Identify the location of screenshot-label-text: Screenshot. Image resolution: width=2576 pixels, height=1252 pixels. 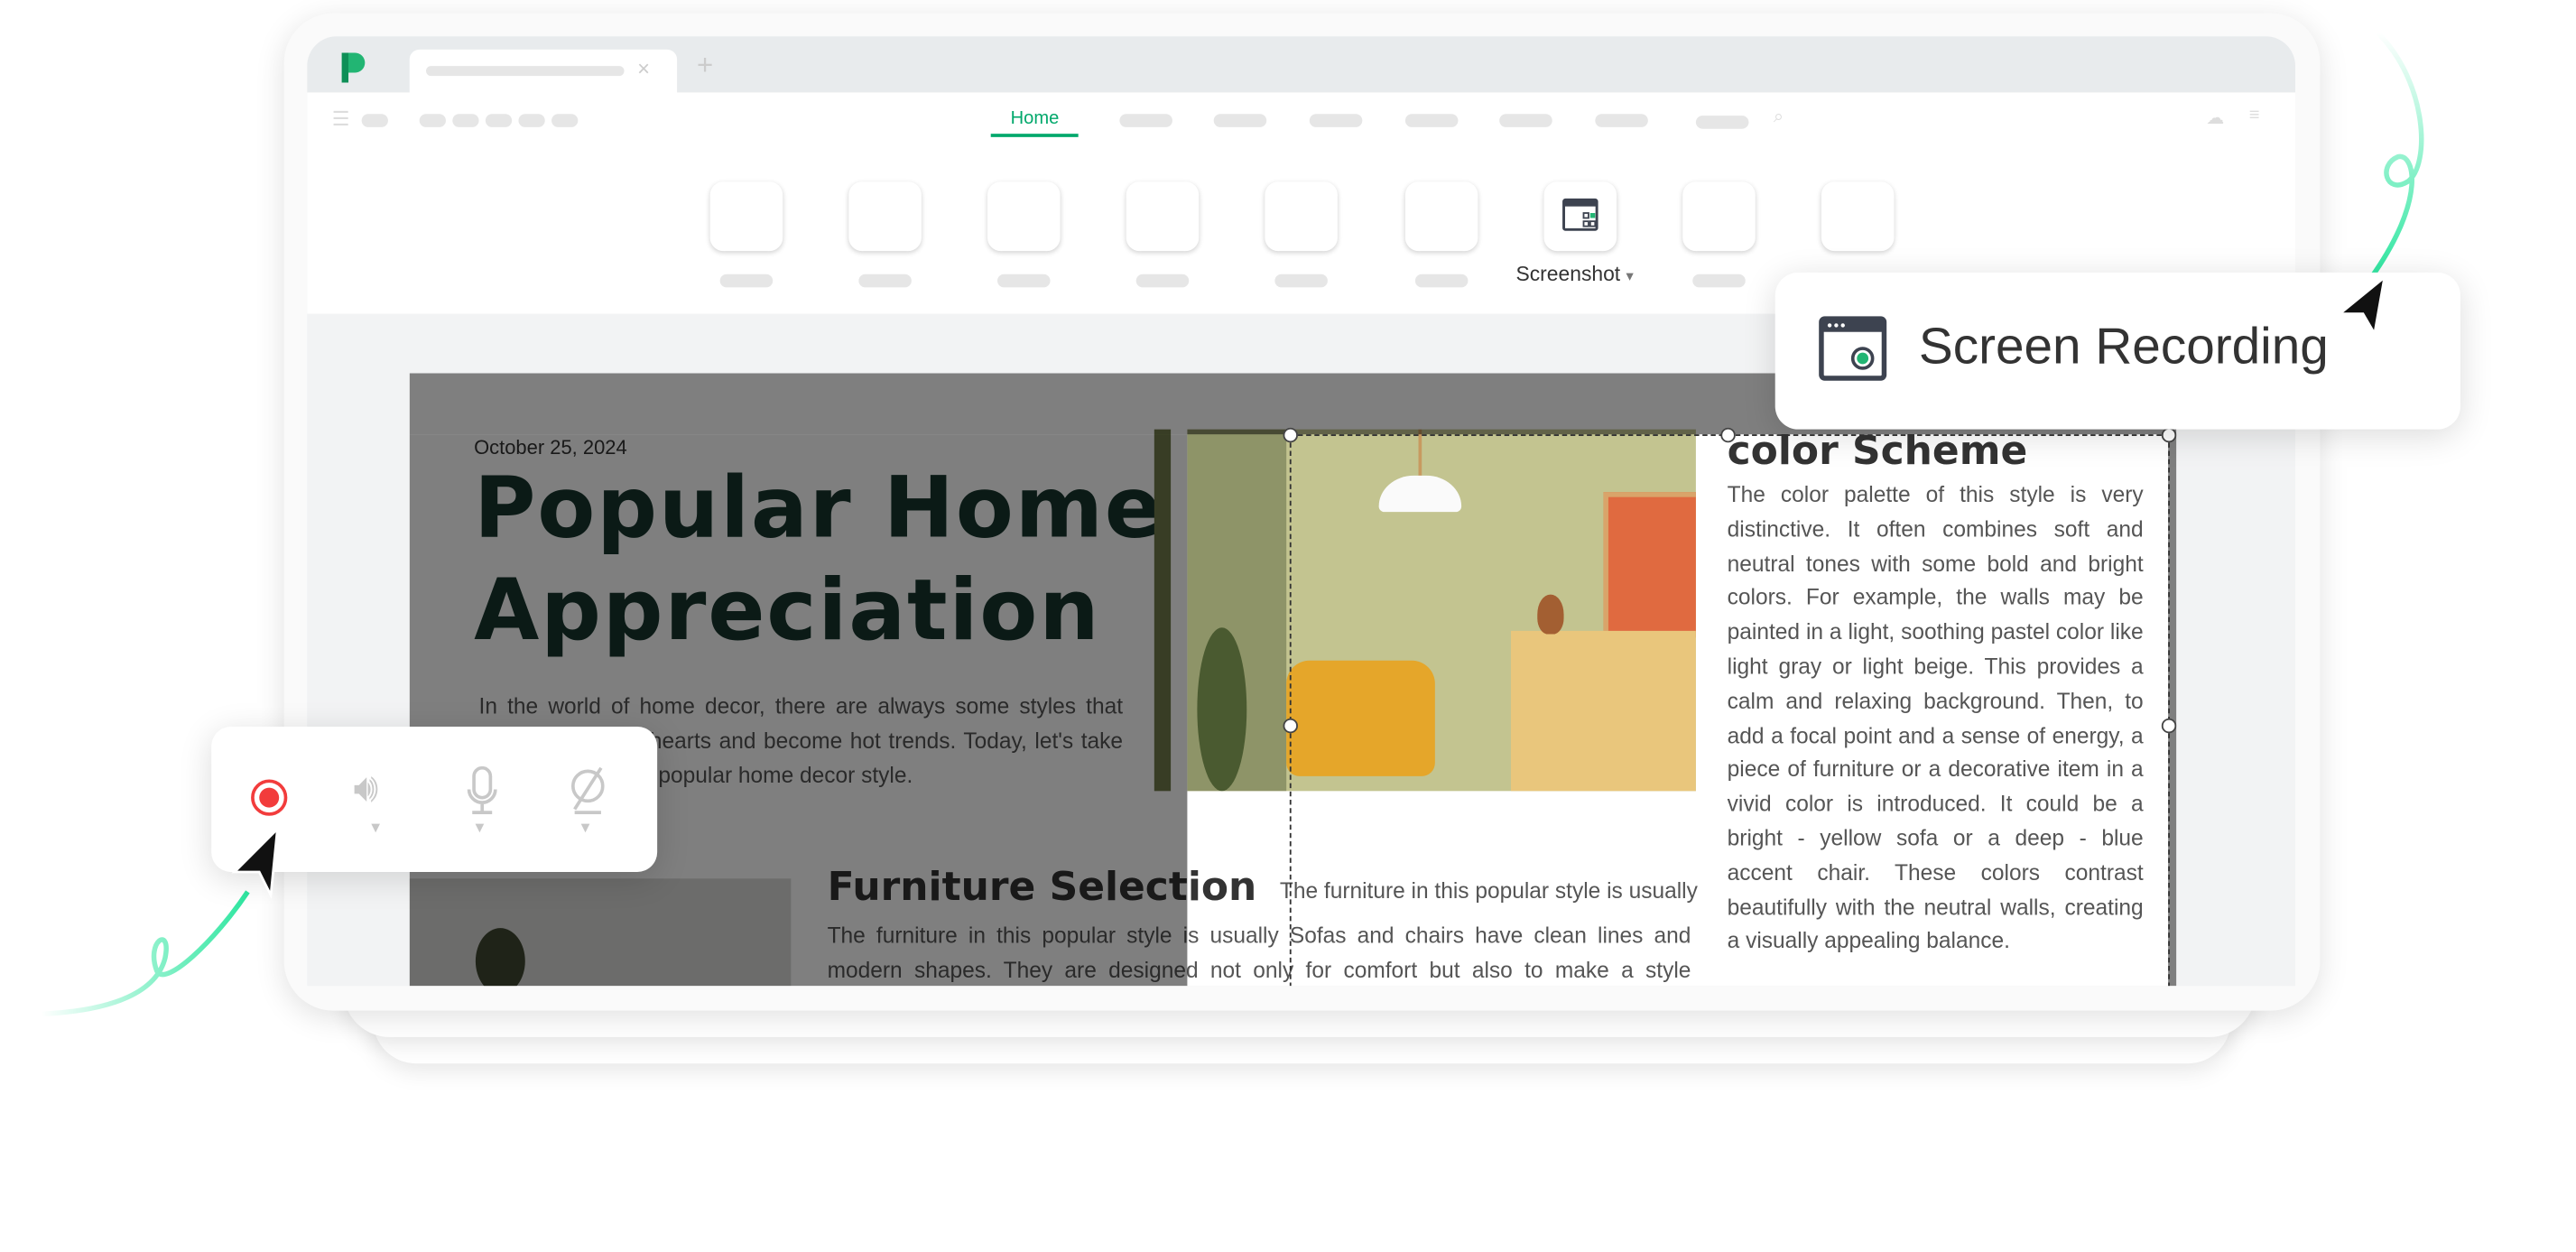
(1568, 274).